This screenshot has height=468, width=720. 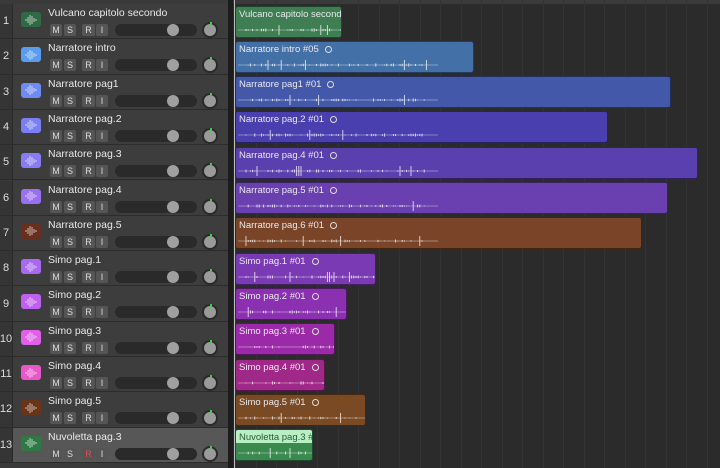 What do you see at coordinates (114, 304) in the screenshot?
I see `track-header: 9 Simo pag.2 M S R I` at bounding box center [114, 304].